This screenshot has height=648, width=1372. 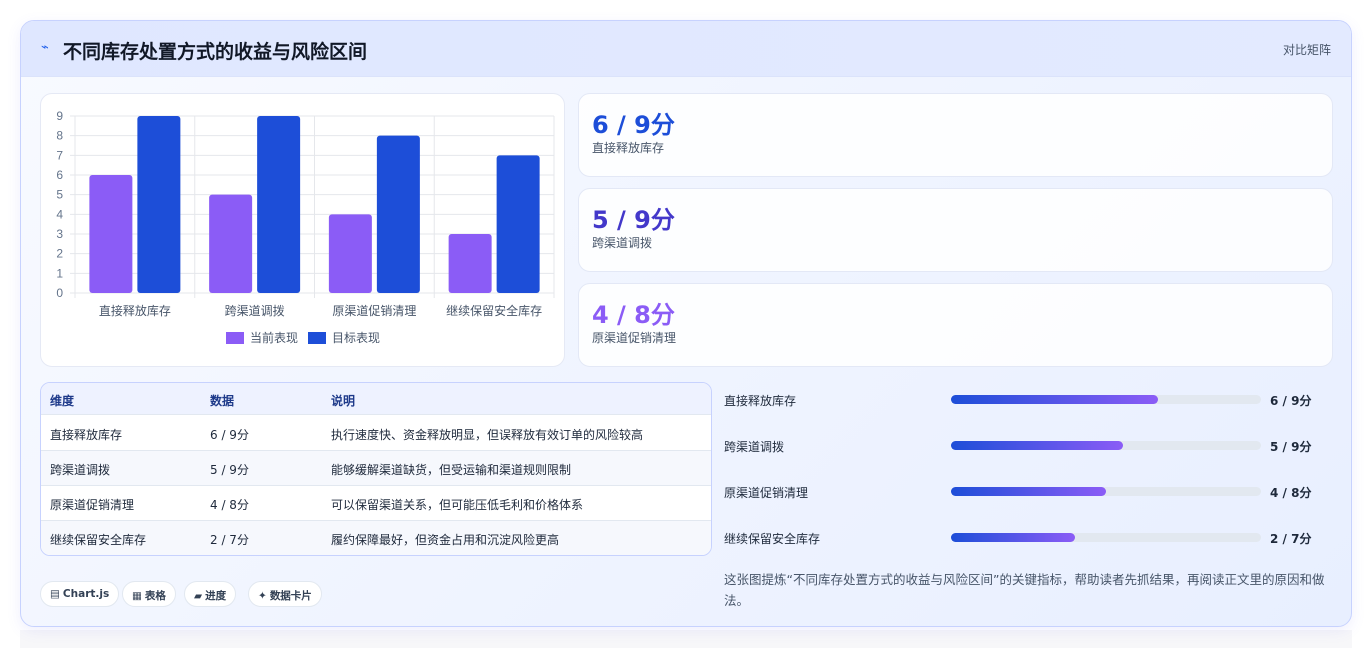 I want to click on table-cell: 执行速度快、资金释放明显，但误释放有效订单的风险较高, so click(x=487, y=435).